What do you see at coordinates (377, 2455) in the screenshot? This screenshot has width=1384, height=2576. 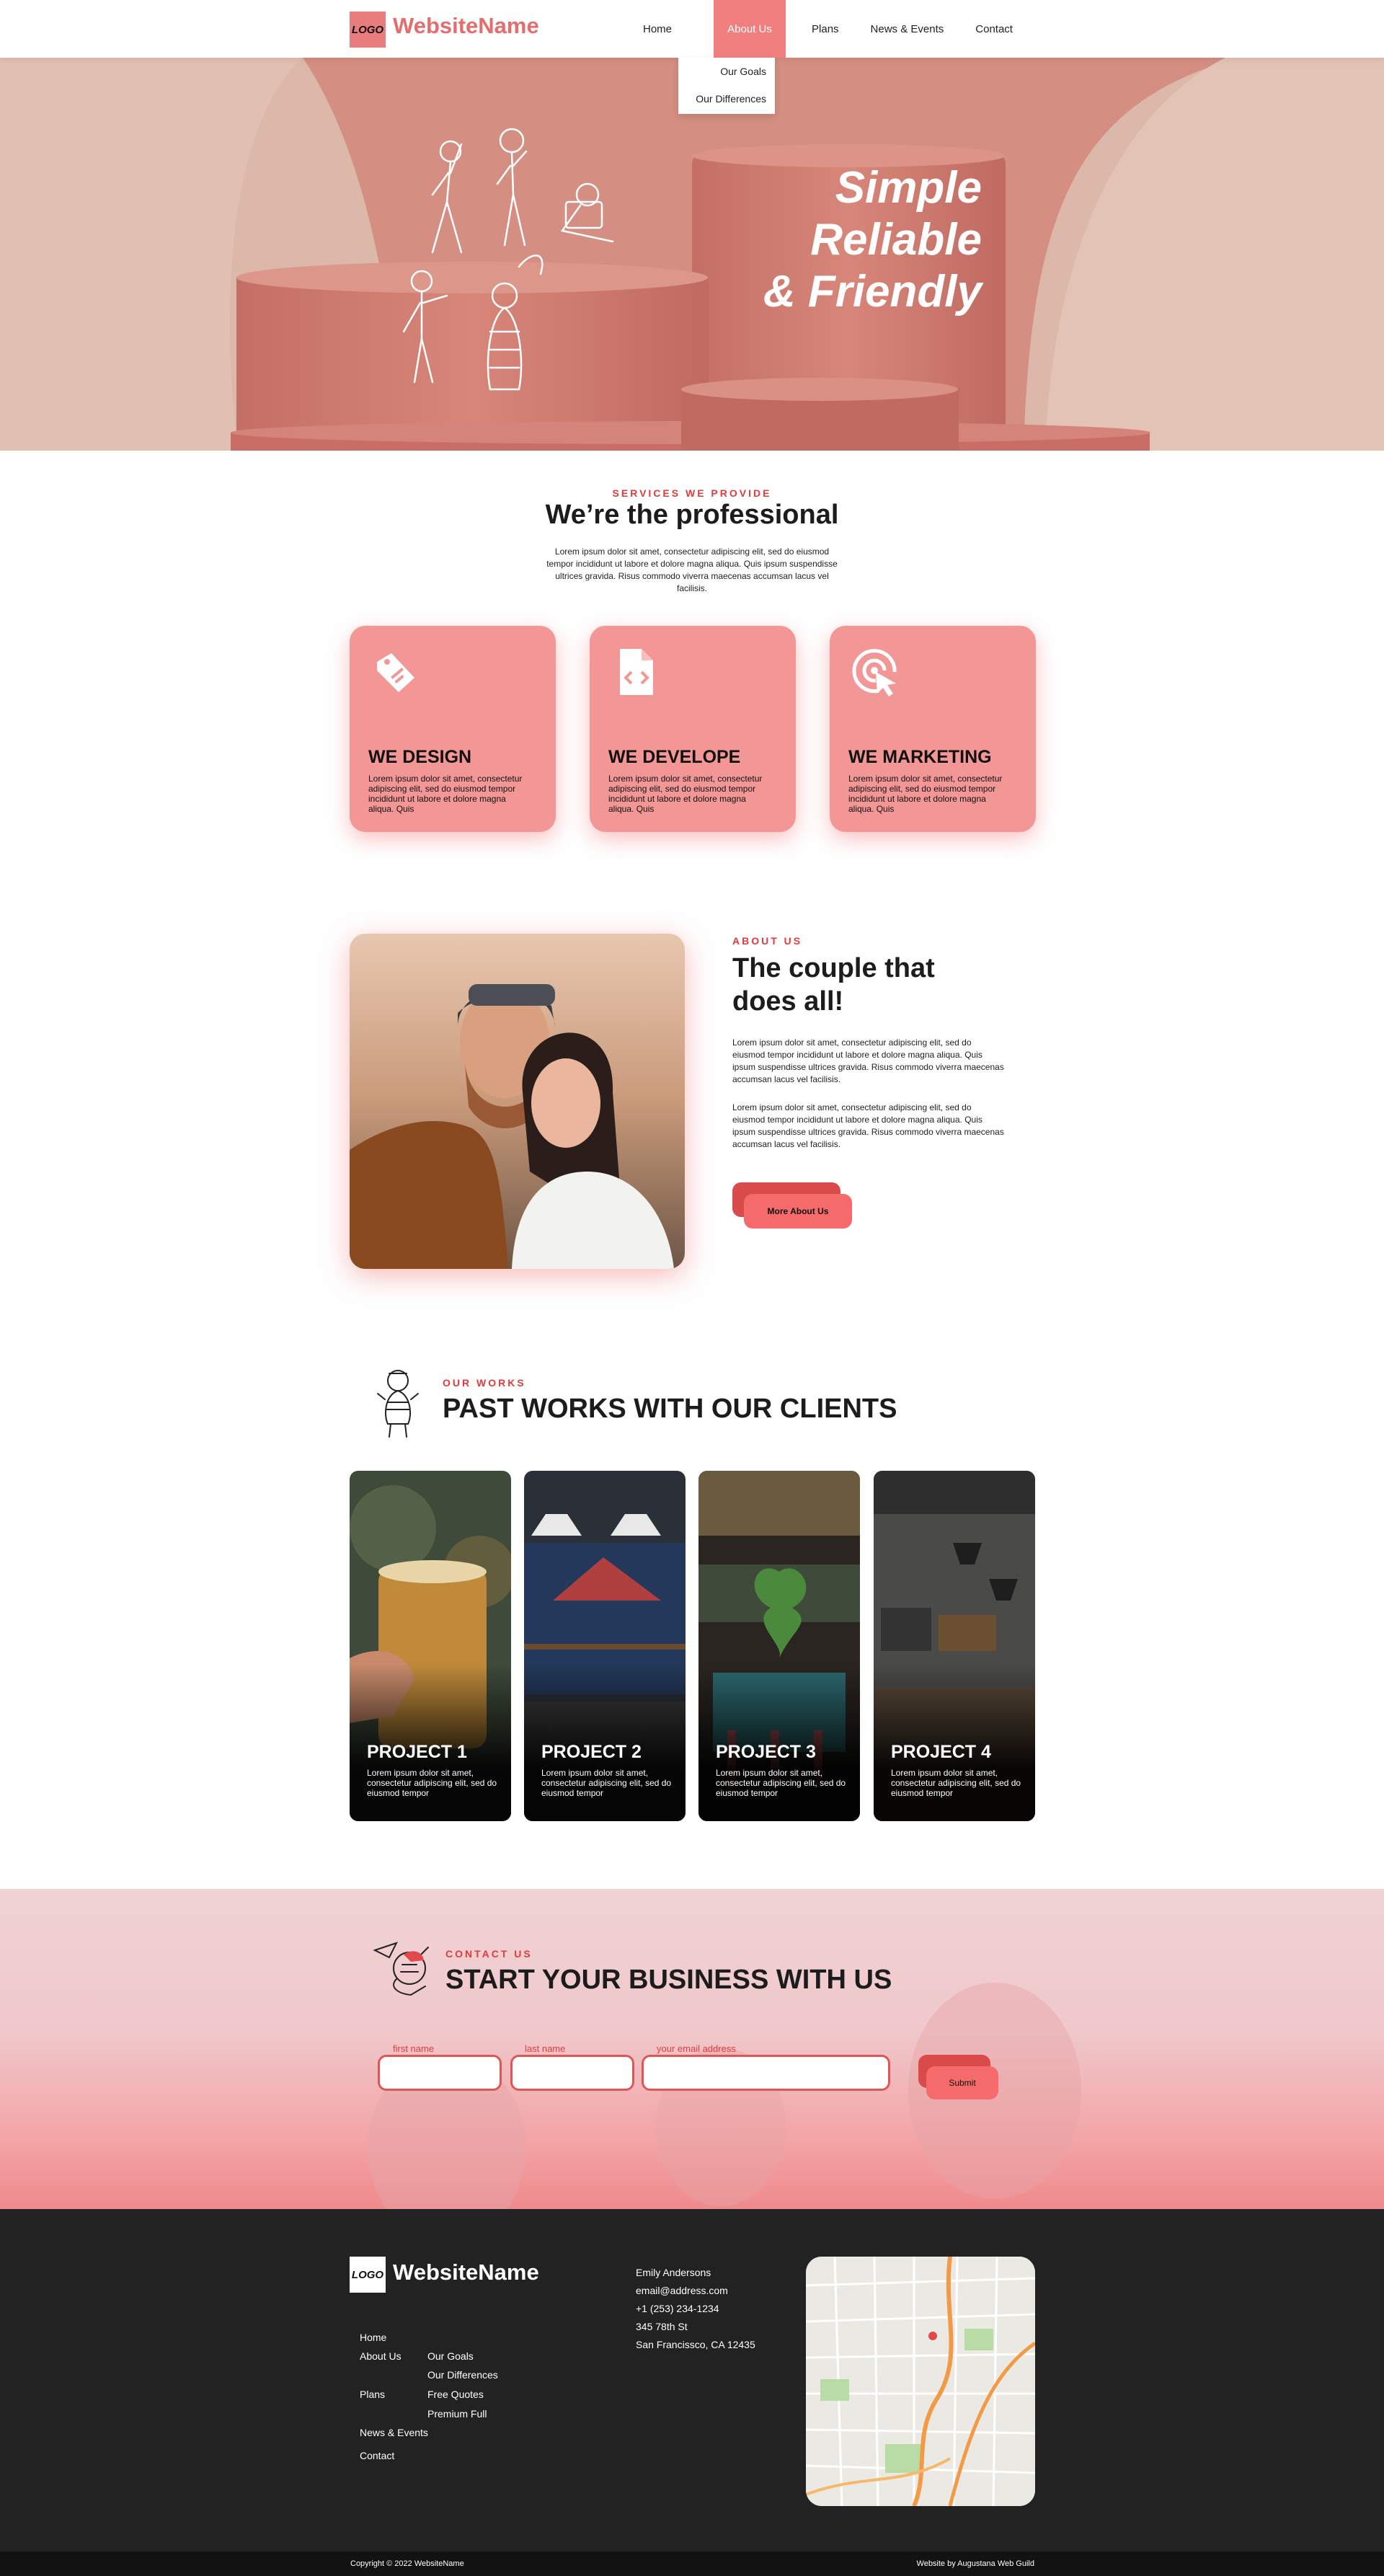 I see `footer-link-contact: Contact` at bounding box center [377, 2455].